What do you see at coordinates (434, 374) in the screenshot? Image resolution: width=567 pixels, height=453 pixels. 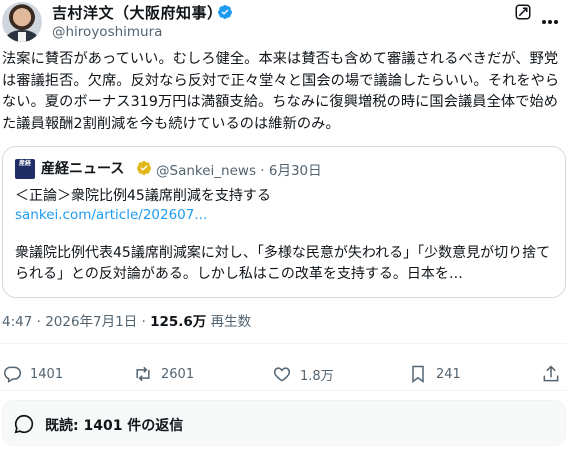 I see `bookmark-button: 241` at bounding box center [434, 374].